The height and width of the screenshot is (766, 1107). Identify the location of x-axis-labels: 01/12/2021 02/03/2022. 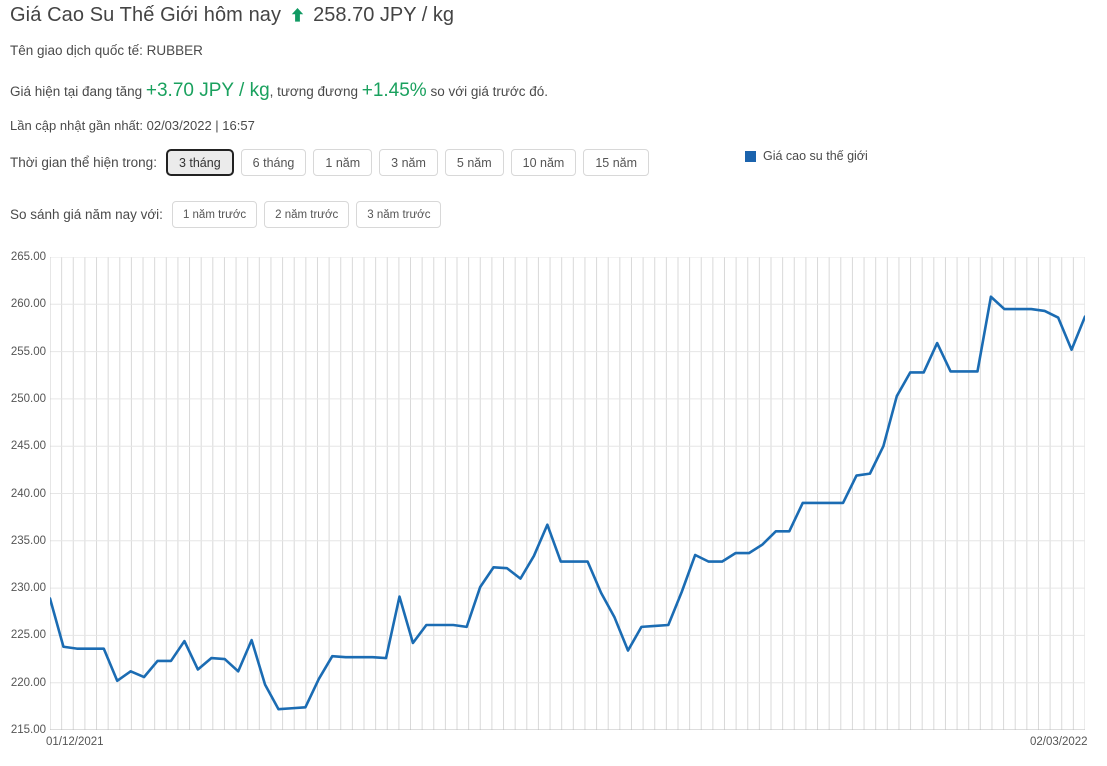
(553, 746).